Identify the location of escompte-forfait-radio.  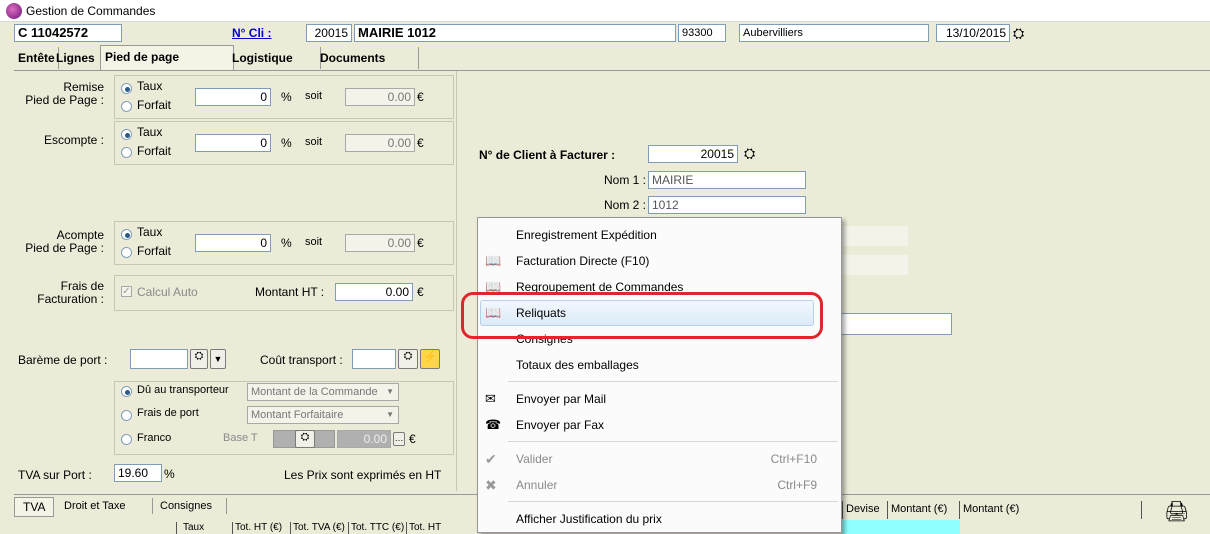
(126, 152).